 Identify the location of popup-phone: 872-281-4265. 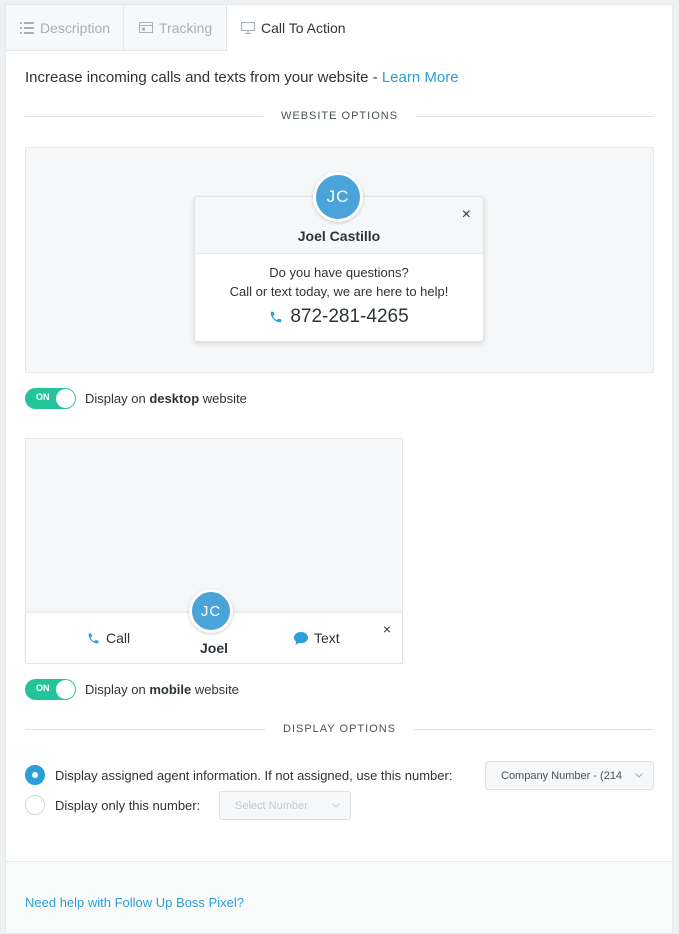
(339, 316).